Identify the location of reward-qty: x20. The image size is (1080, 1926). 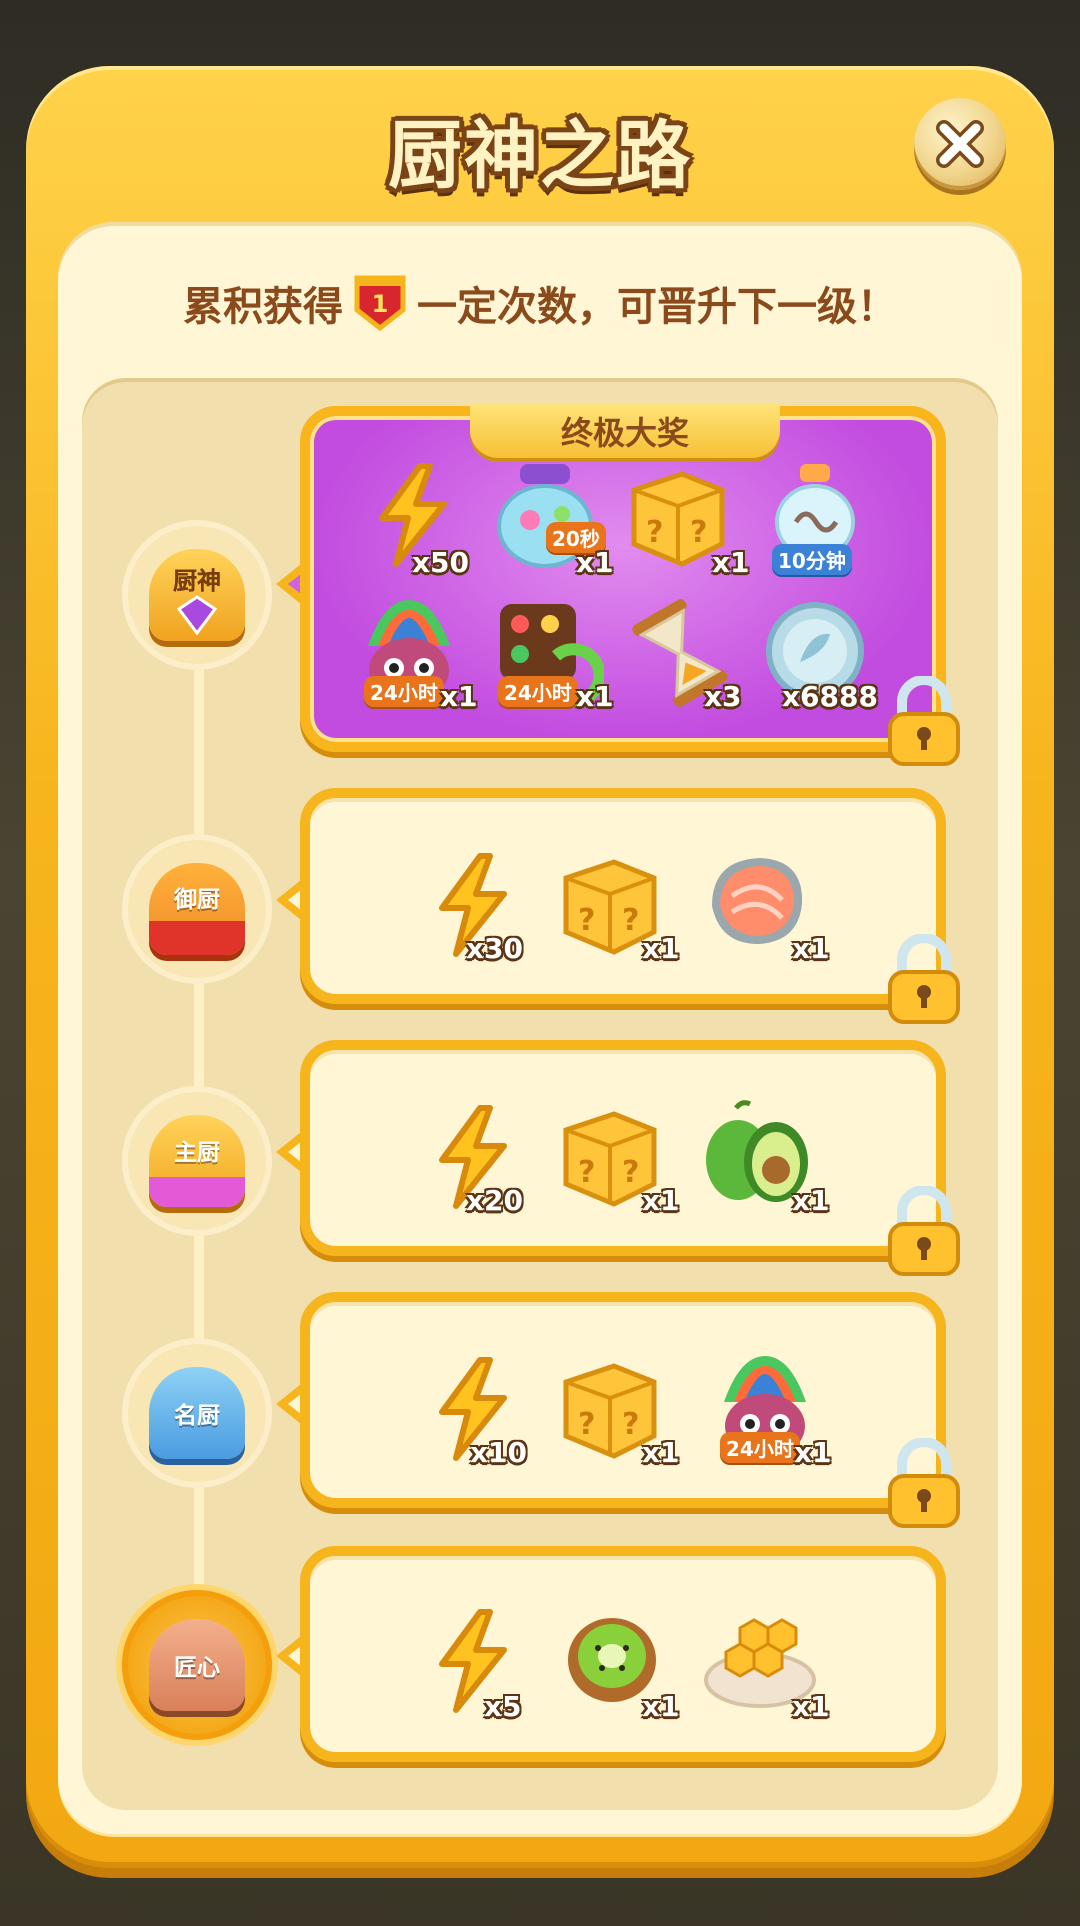
(495, 1200).